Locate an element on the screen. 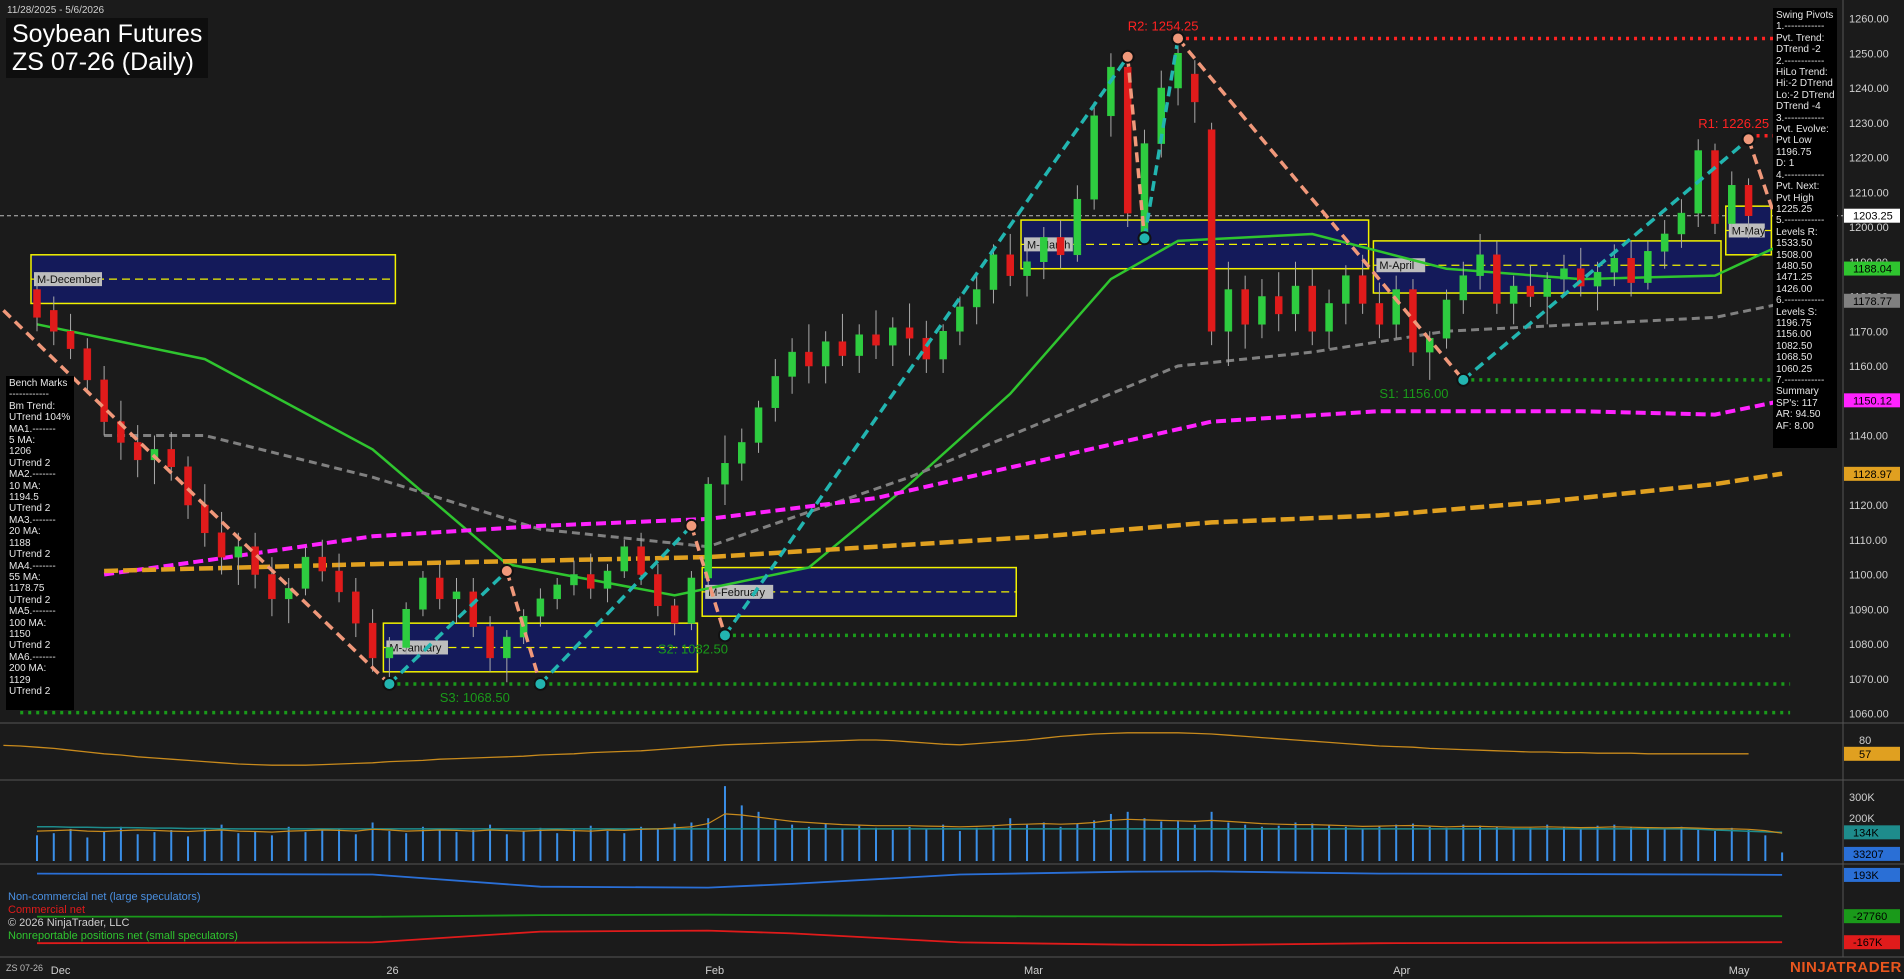 The image size is (1904, 979). price-tick-label: 1210.00 is located at coordinates (1869, 193).